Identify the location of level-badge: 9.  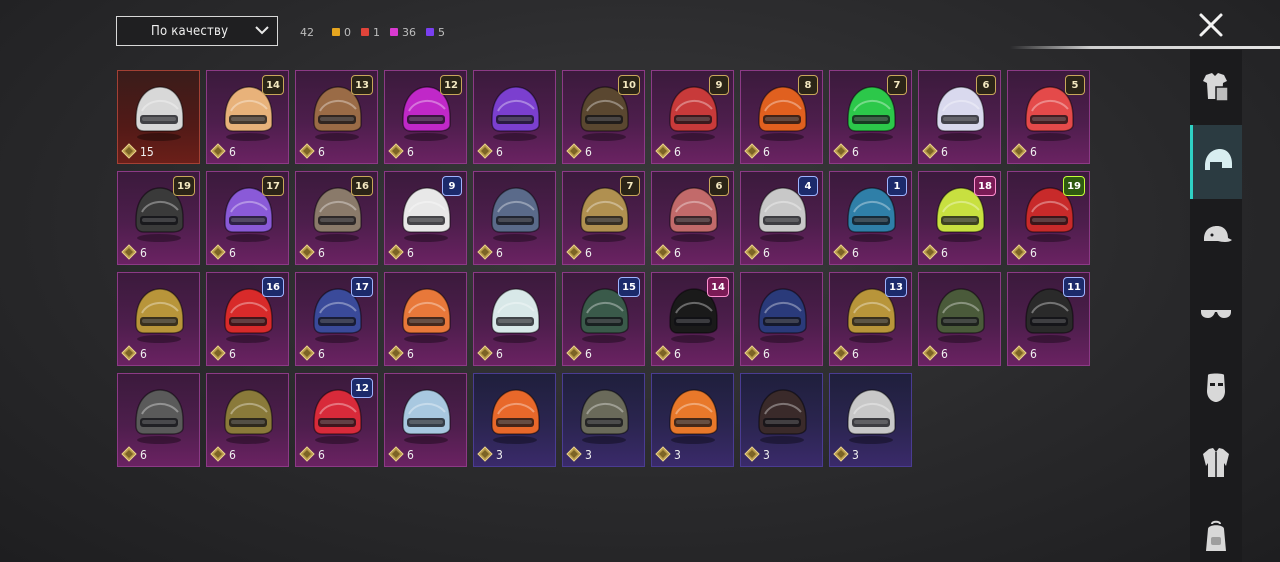
(452, 186).